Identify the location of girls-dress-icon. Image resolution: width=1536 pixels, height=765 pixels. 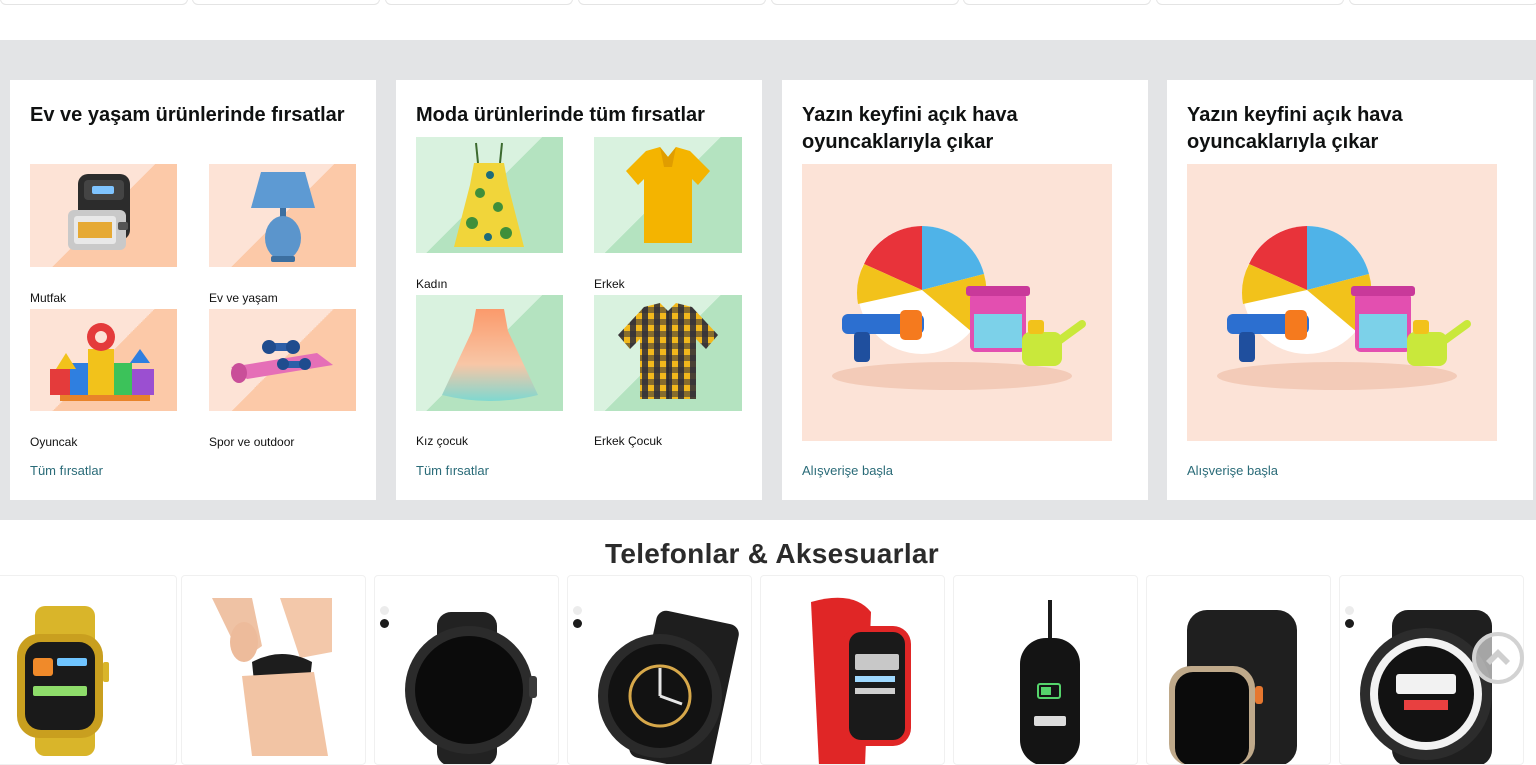
(489, 353).